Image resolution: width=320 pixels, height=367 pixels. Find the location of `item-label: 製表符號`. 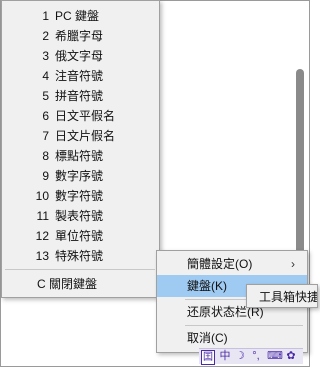

item-label: 製表符號 is located at coordinates (79, 216).